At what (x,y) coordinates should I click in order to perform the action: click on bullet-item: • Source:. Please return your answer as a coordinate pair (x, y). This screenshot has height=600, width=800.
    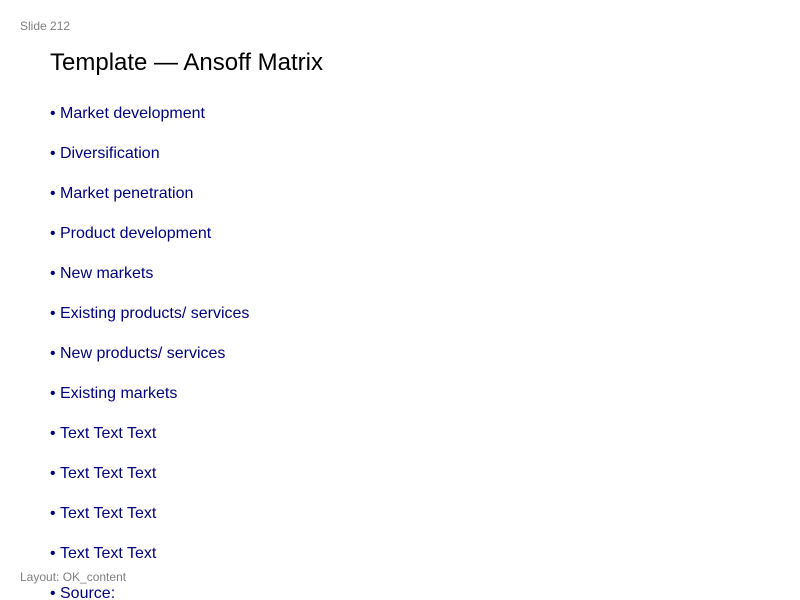
    Looking at the image, I should click on (149, 592).